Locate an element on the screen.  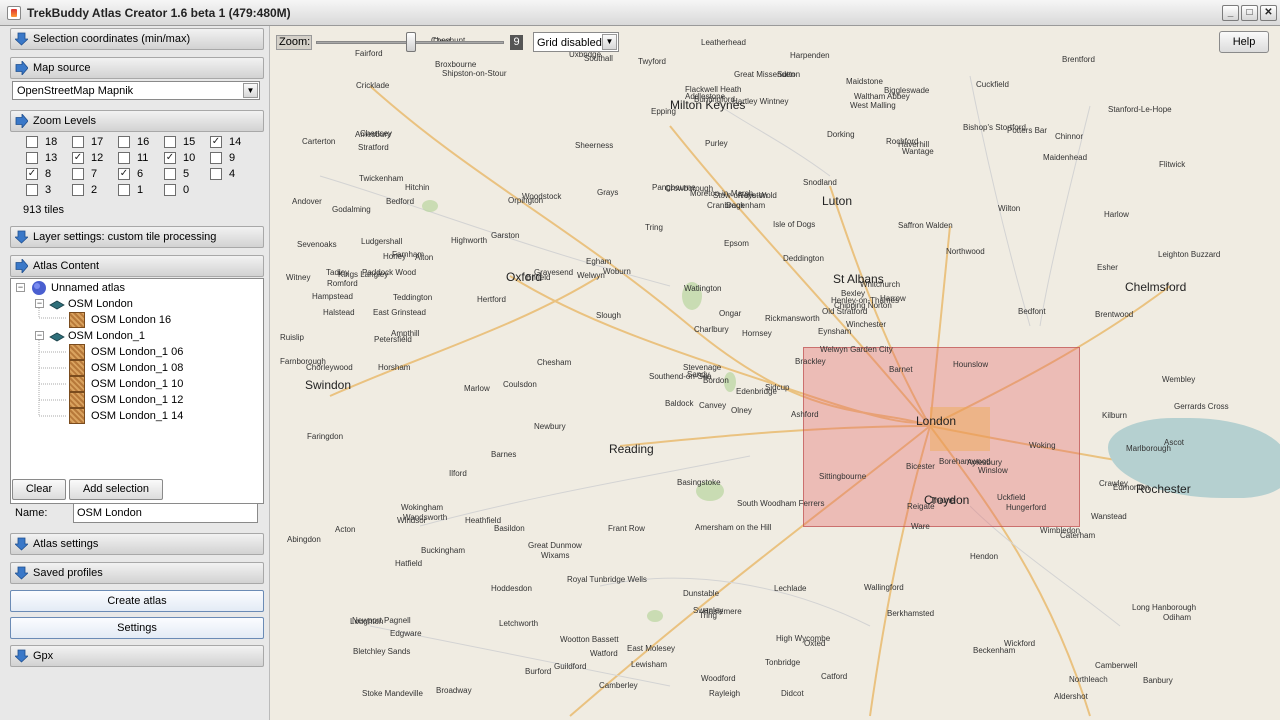
section-atlas-settings: Atlas settings is located at coordinates (137, 544).